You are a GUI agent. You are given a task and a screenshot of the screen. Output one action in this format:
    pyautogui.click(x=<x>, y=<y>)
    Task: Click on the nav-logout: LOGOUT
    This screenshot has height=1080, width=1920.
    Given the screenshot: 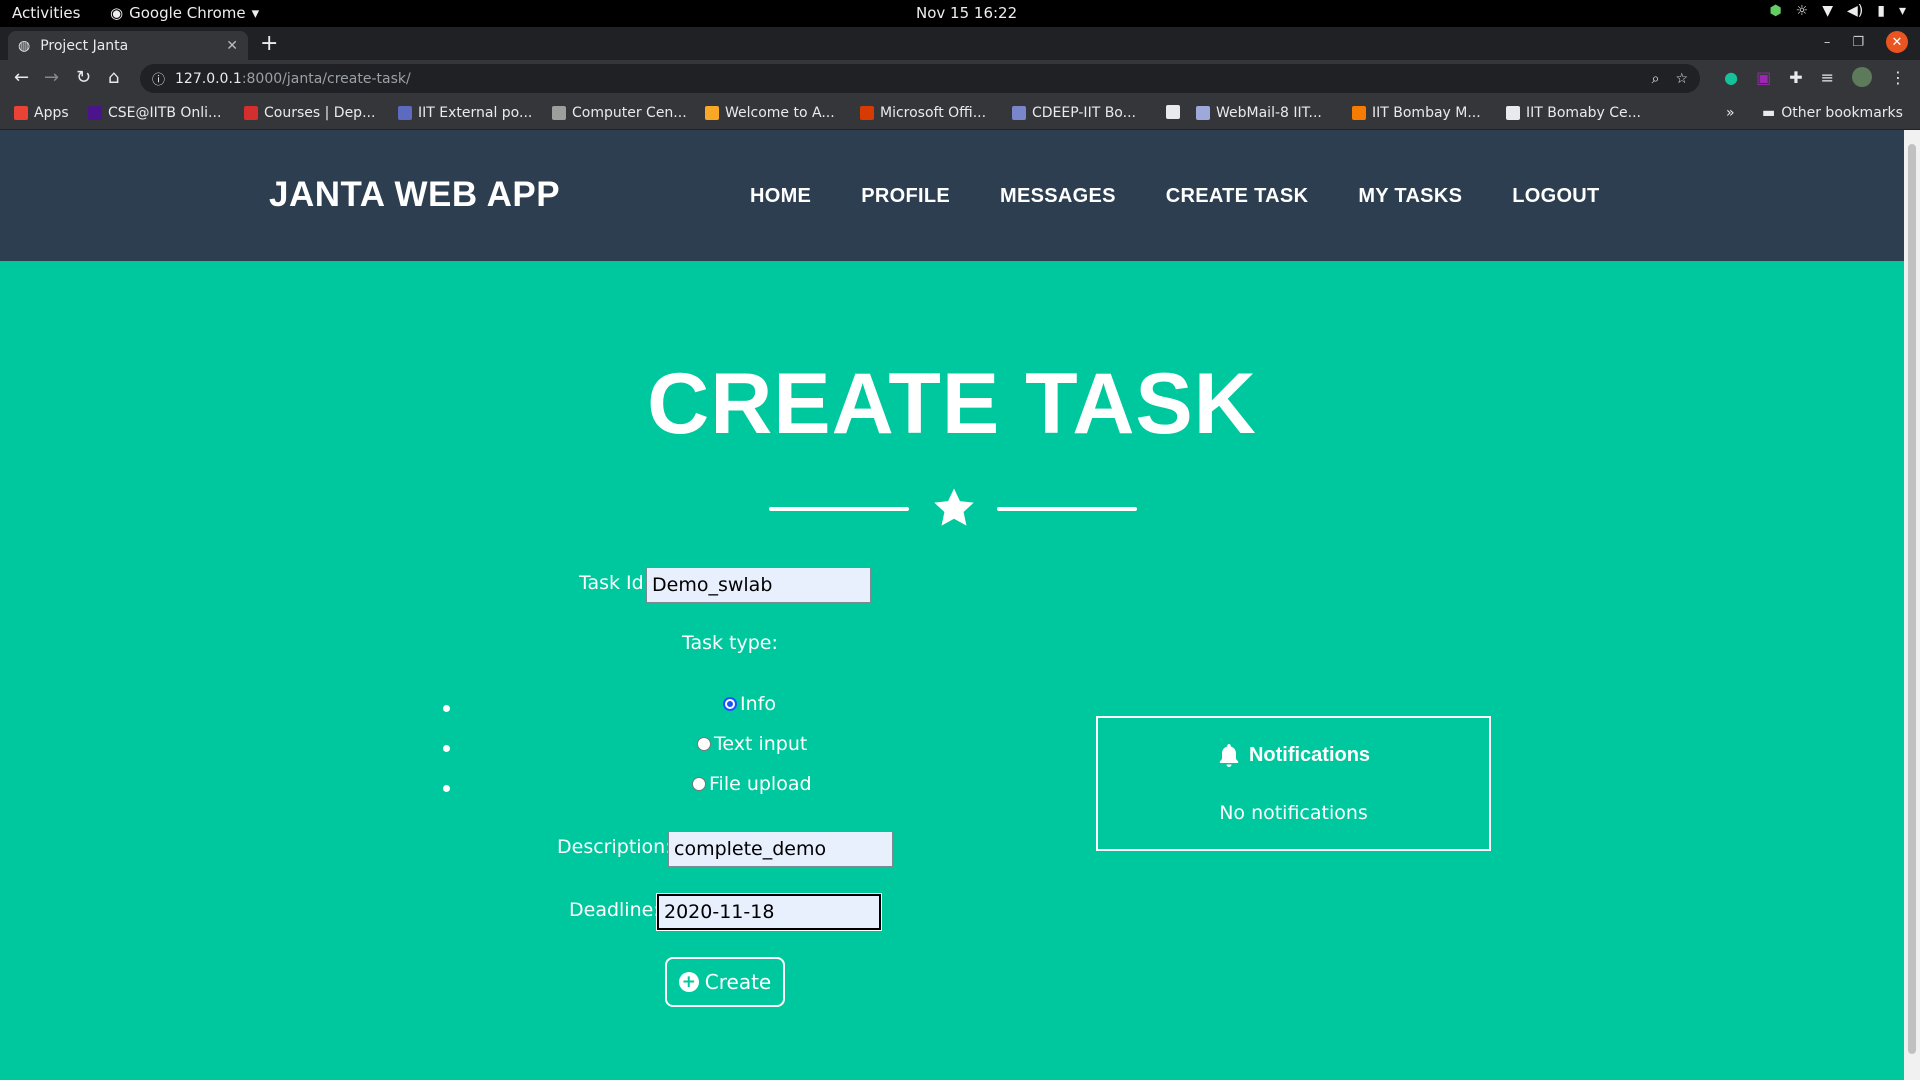 What is the action you would take?
    pyautogui.click(x=1555, y=196)
    